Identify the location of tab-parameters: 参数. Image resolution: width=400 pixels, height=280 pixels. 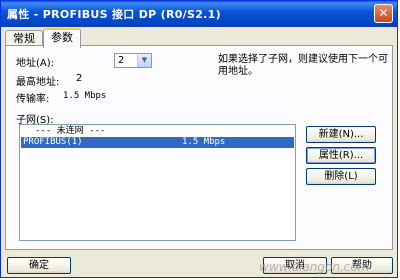
(62, 38).